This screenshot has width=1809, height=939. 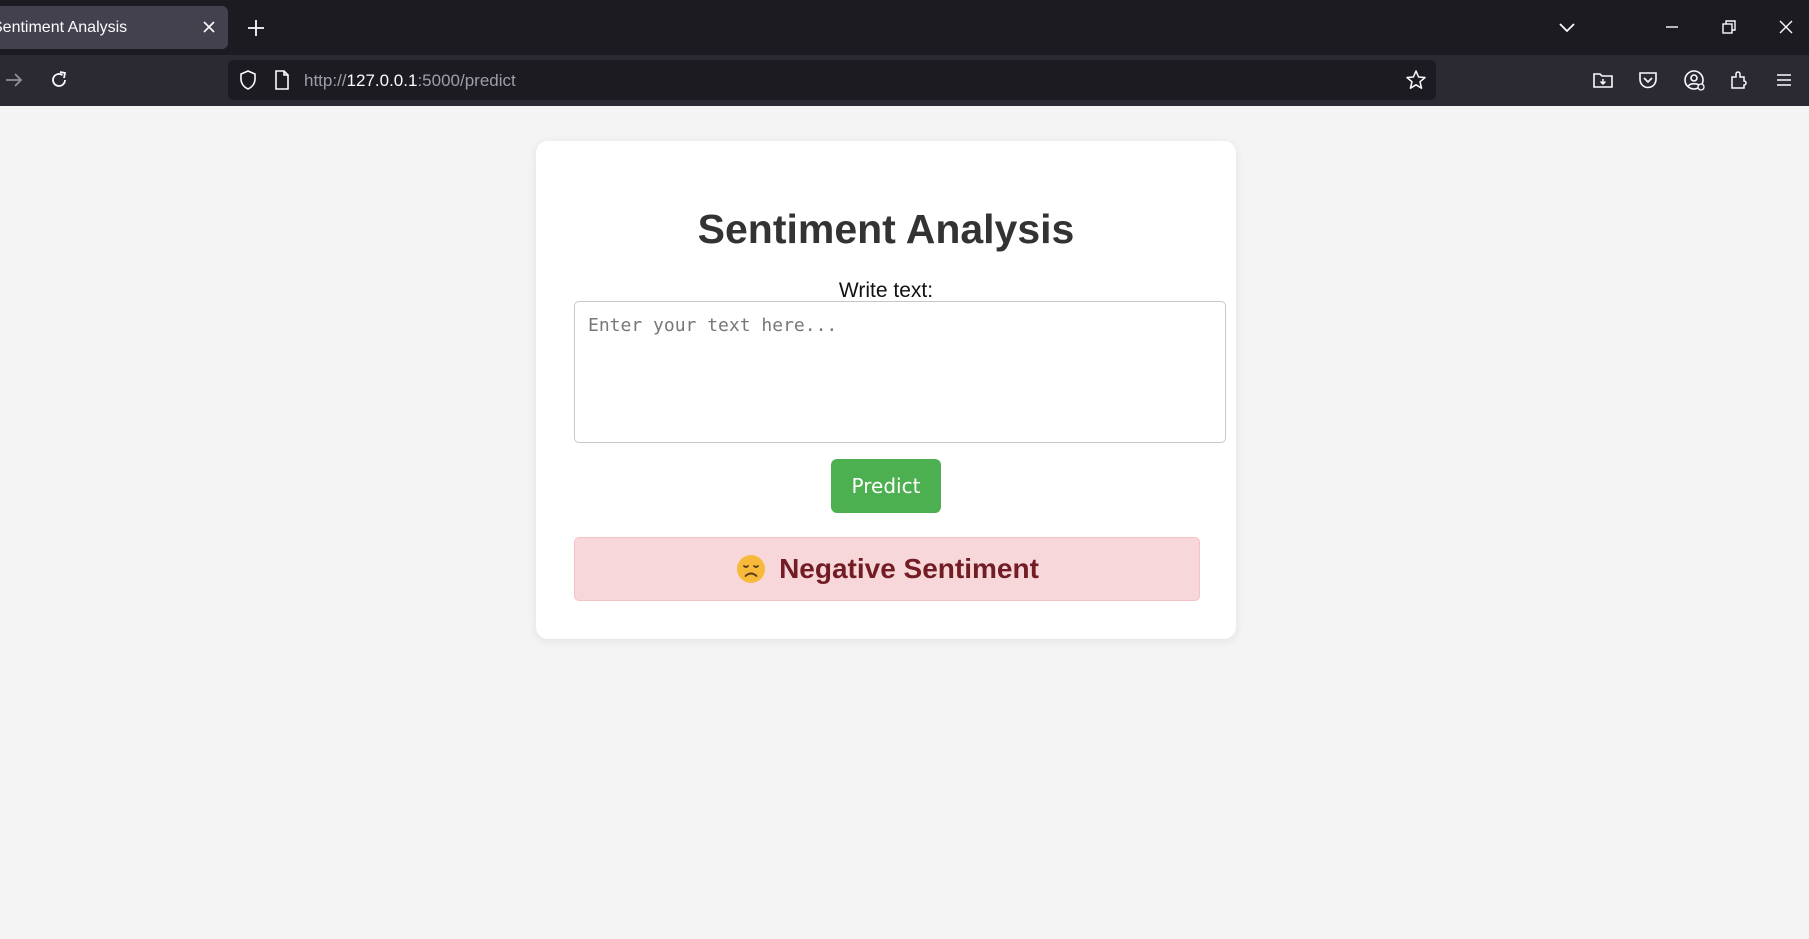 What do you see at coordinates (1416, 80) in the screenshot?
I see `bookmark-star-icon` at bounding box center [1416, 80].